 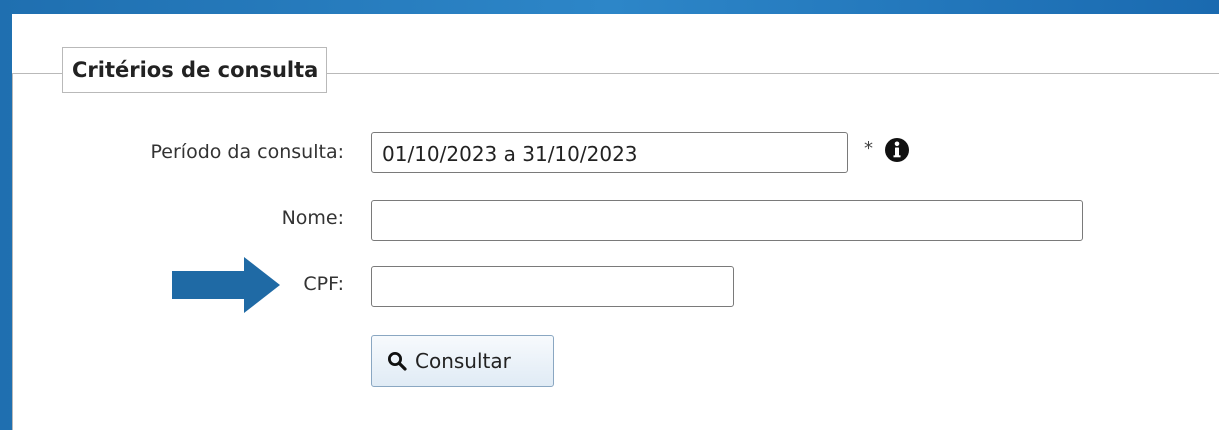 What do you see at coordinates (195, 70) in the screenshot?
I see `fieldset-legend: Critérios de consulta` at bounding box center [195, 70].